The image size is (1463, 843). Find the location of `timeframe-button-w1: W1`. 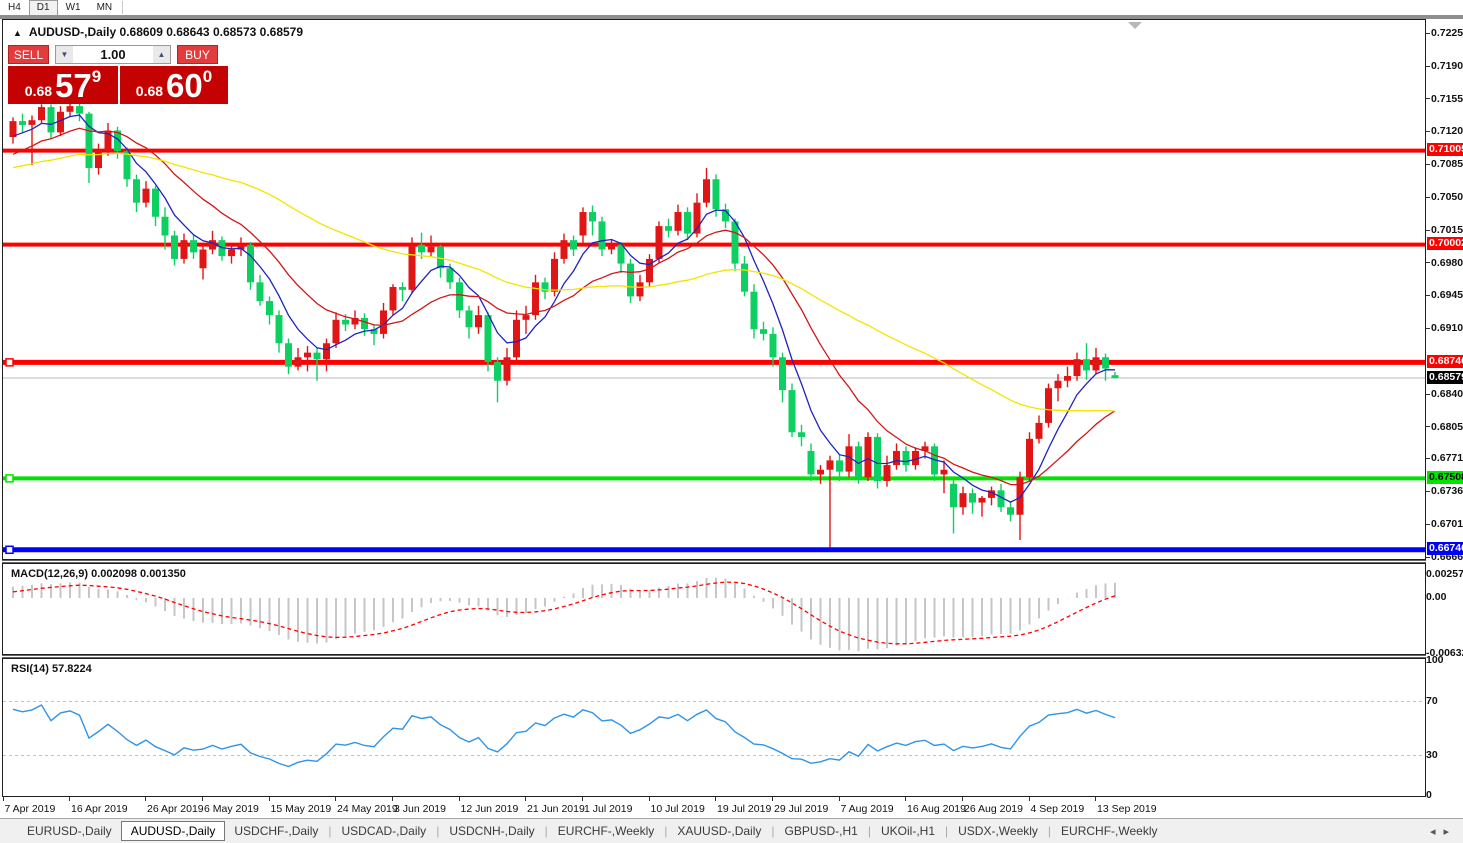

timeframe-button-w1: W1 is located at coordinates (73, 8).